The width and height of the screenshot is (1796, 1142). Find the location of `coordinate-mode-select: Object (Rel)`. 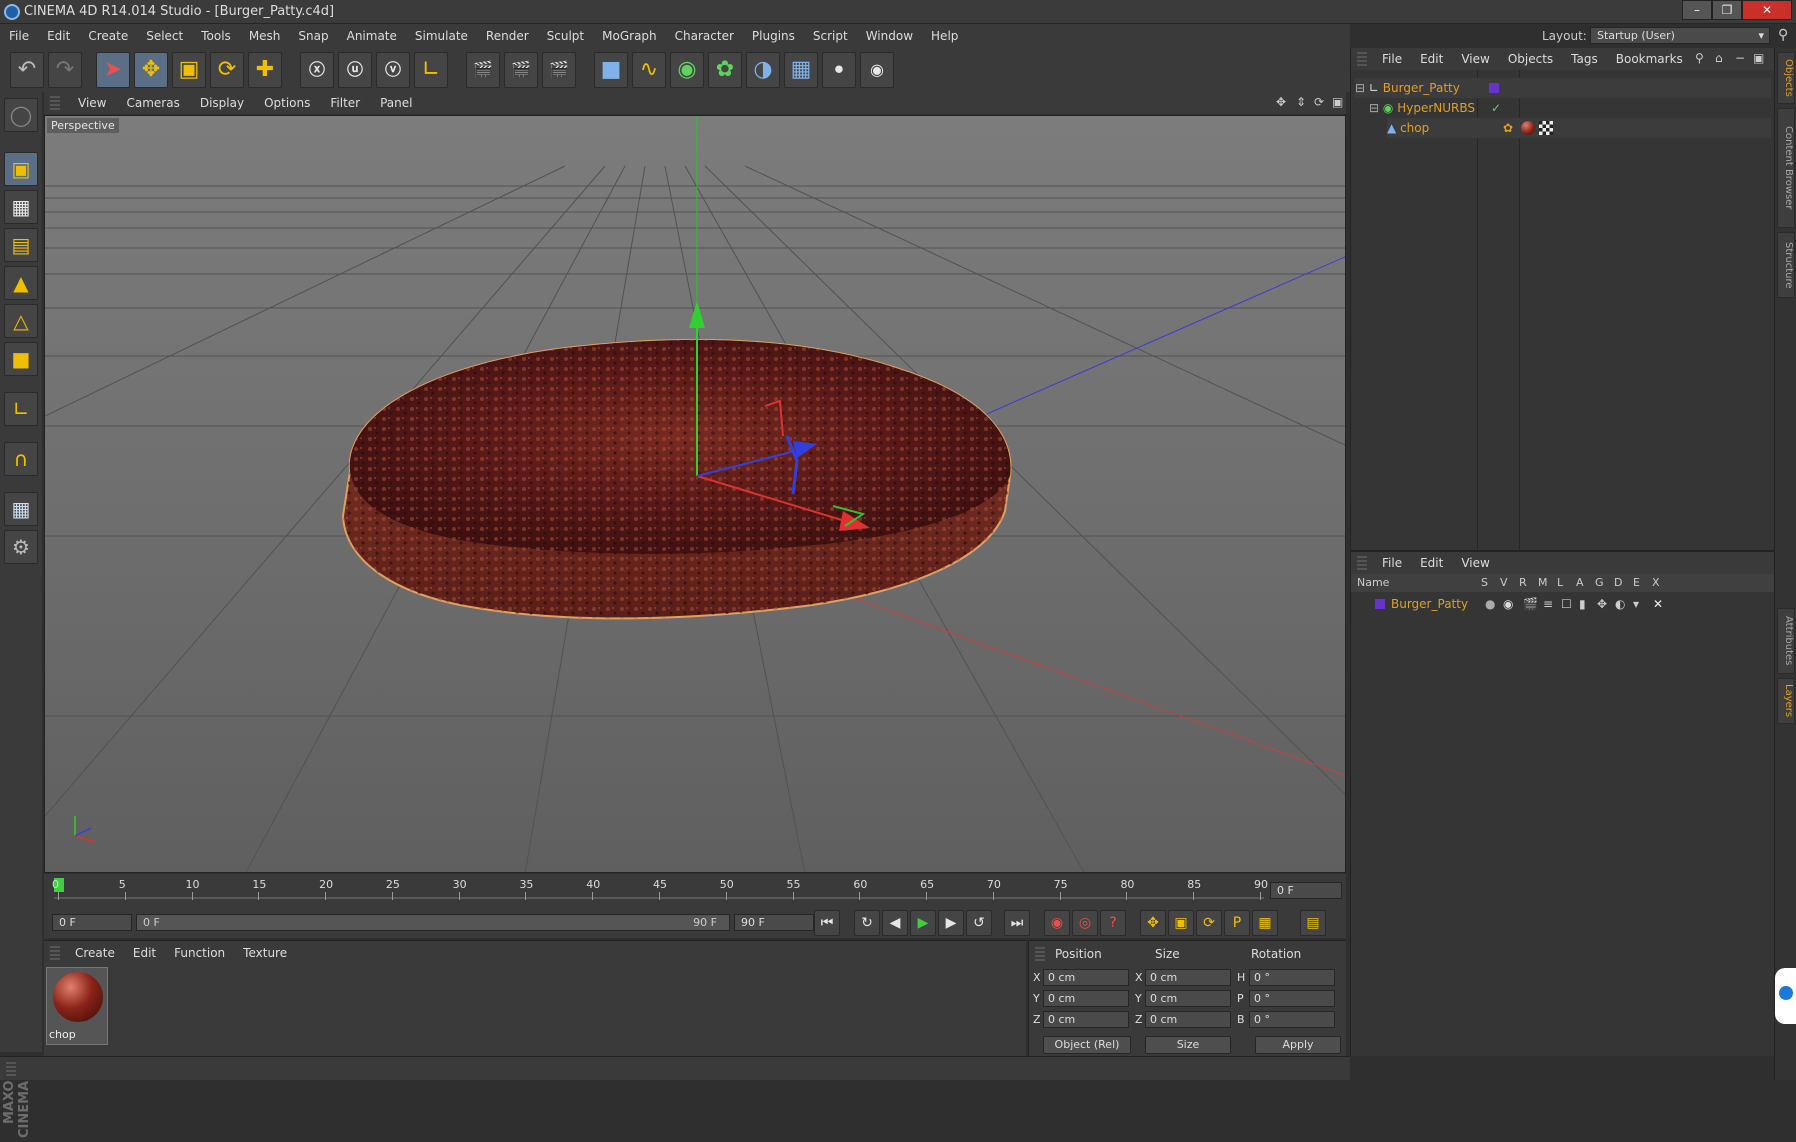

coordinate-mode-select: Object (Rel) is located at coordinates (1087, 1045).